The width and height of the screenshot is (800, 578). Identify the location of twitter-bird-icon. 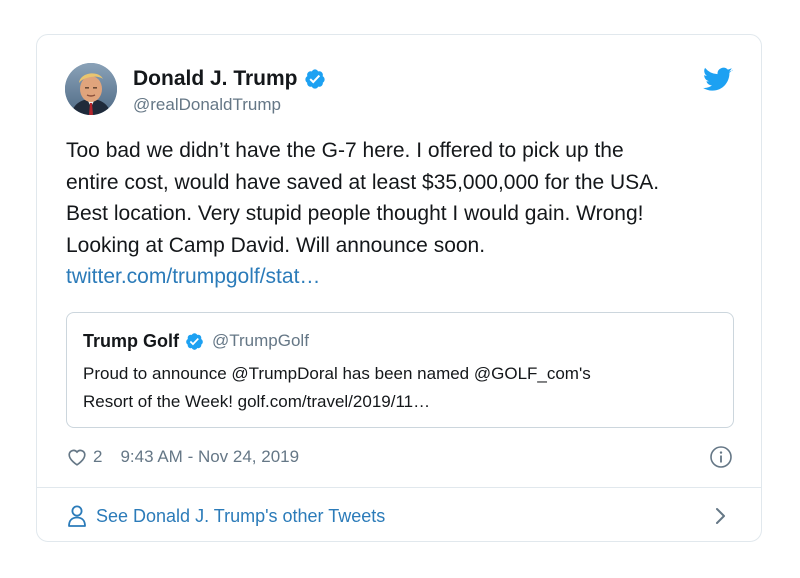
(718, 80).